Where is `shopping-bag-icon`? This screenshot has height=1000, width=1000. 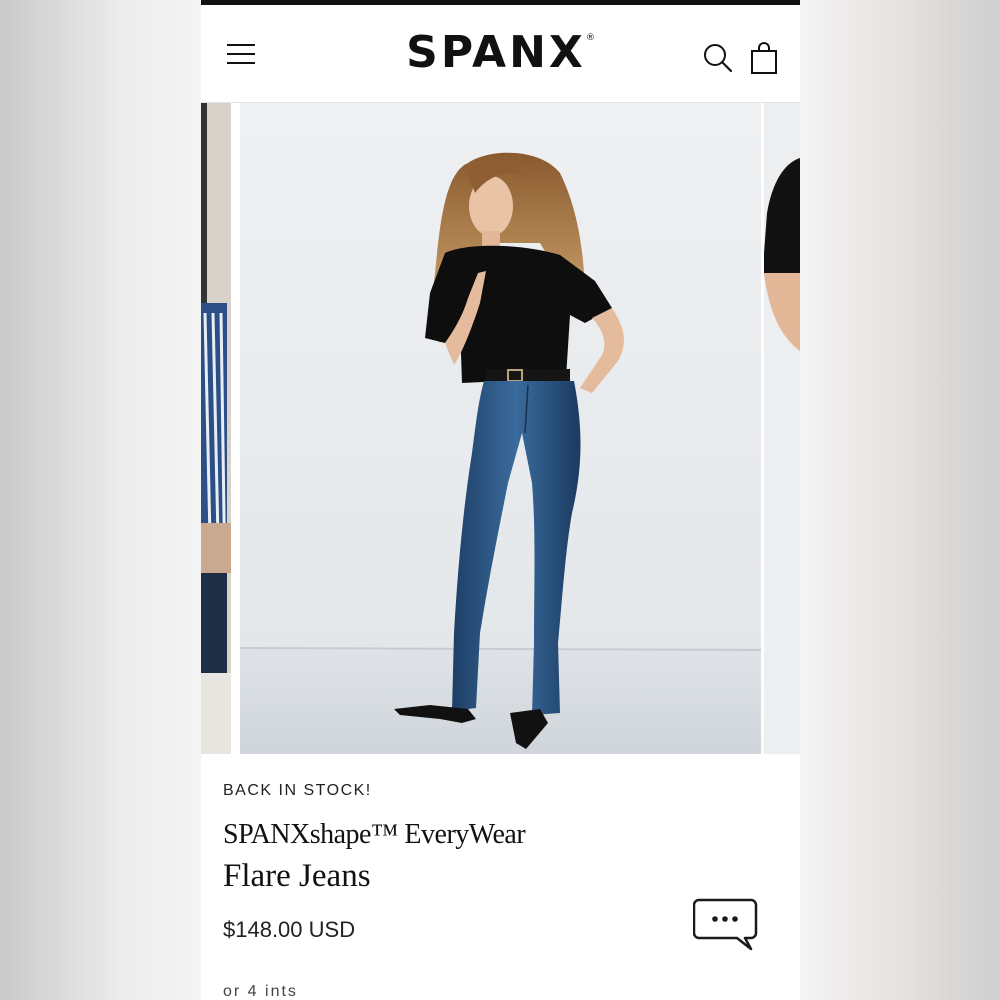
shopping-bag-icon is located at coordinates (764, 58).